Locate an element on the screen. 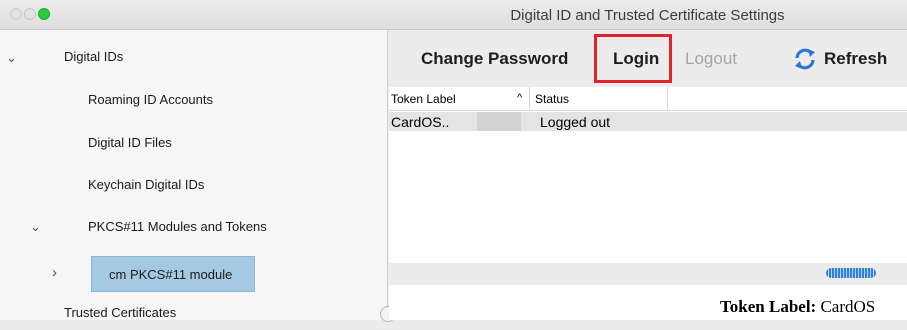  tree-item-label: cm PKCS#11 module is located at coordinates (171, 274).